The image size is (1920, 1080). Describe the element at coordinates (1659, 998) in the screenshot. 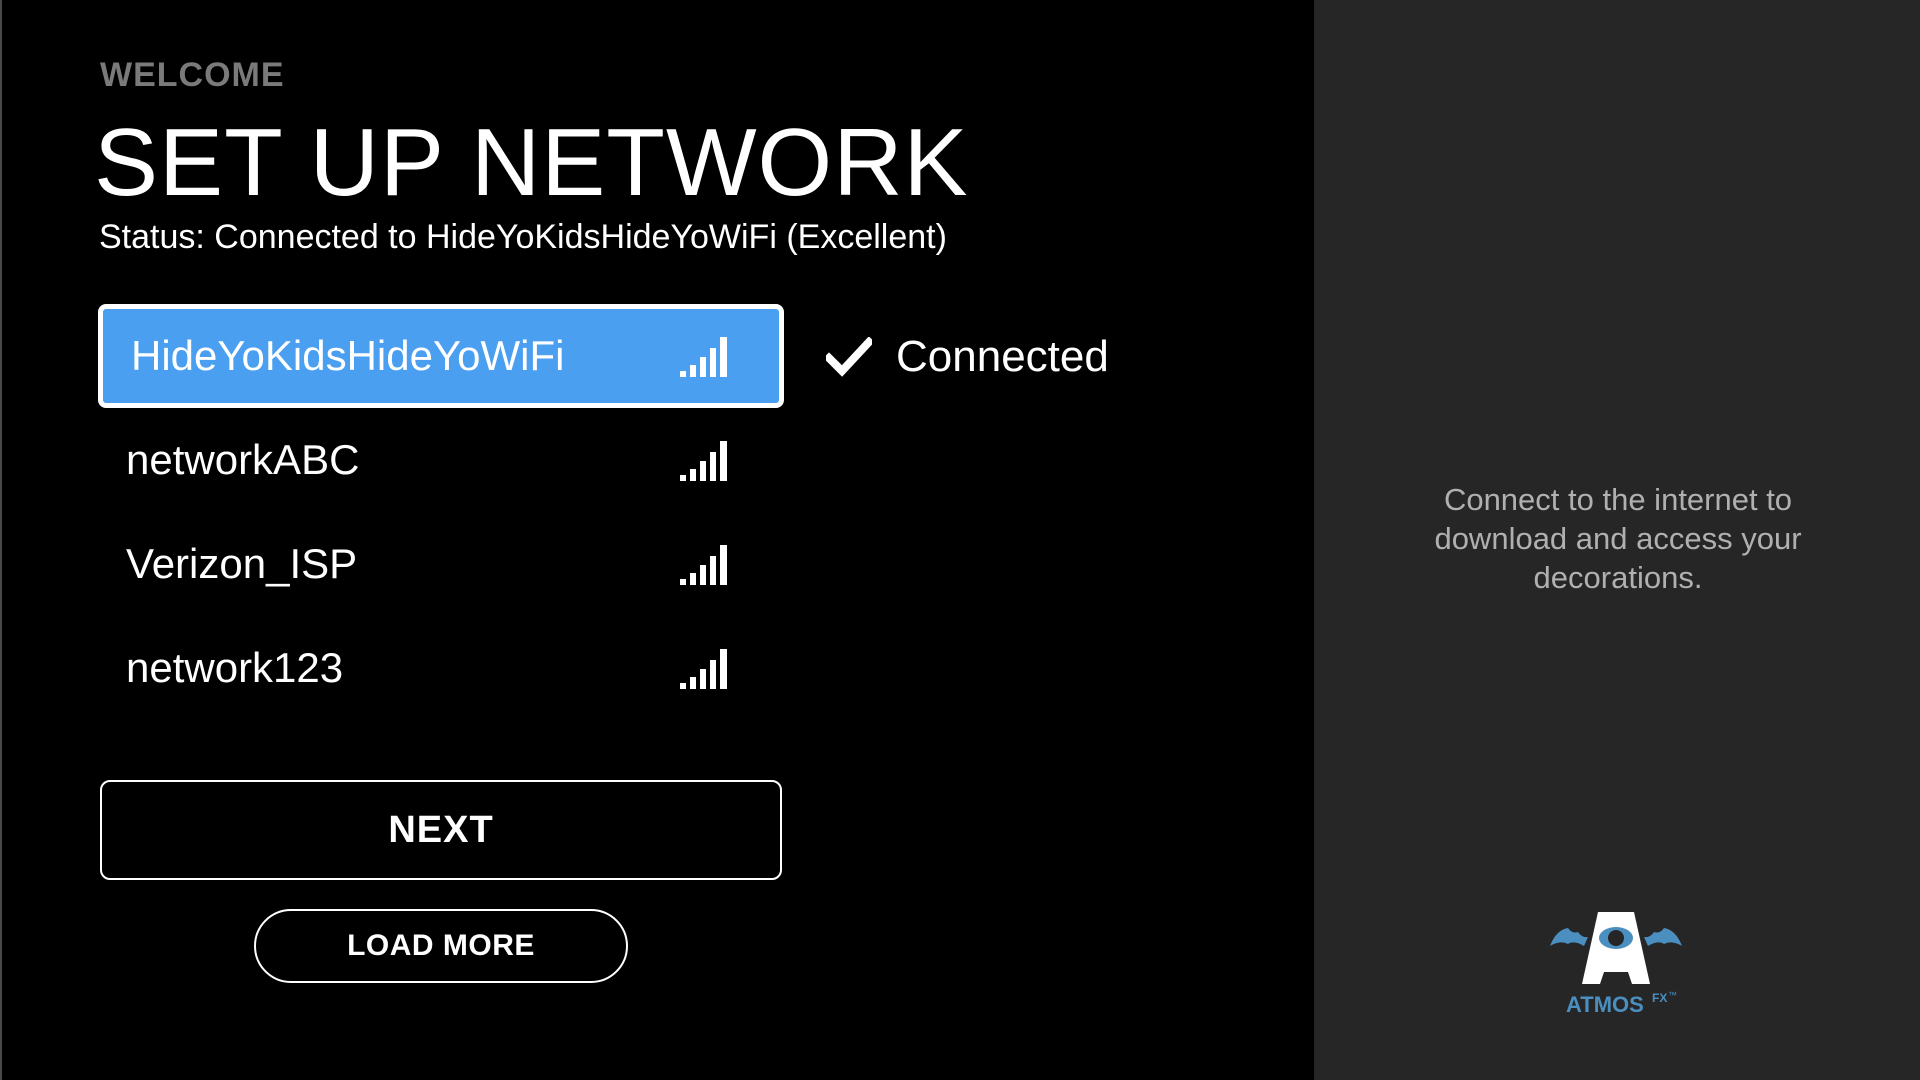

I see `logo-superscript: FX` at that location.